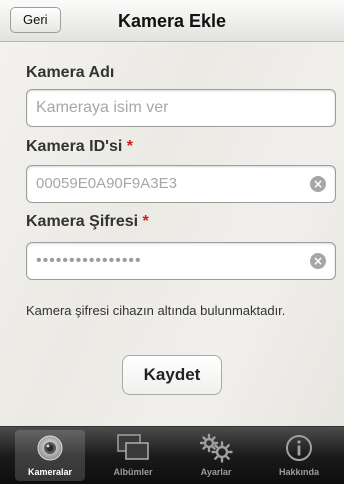 The width and height of the screenshot is (344, 484). What do you see at coordinates (216, 472) in the screenshot?
I see `tab-label: Ayarlar` at bounding box center [216, 472].